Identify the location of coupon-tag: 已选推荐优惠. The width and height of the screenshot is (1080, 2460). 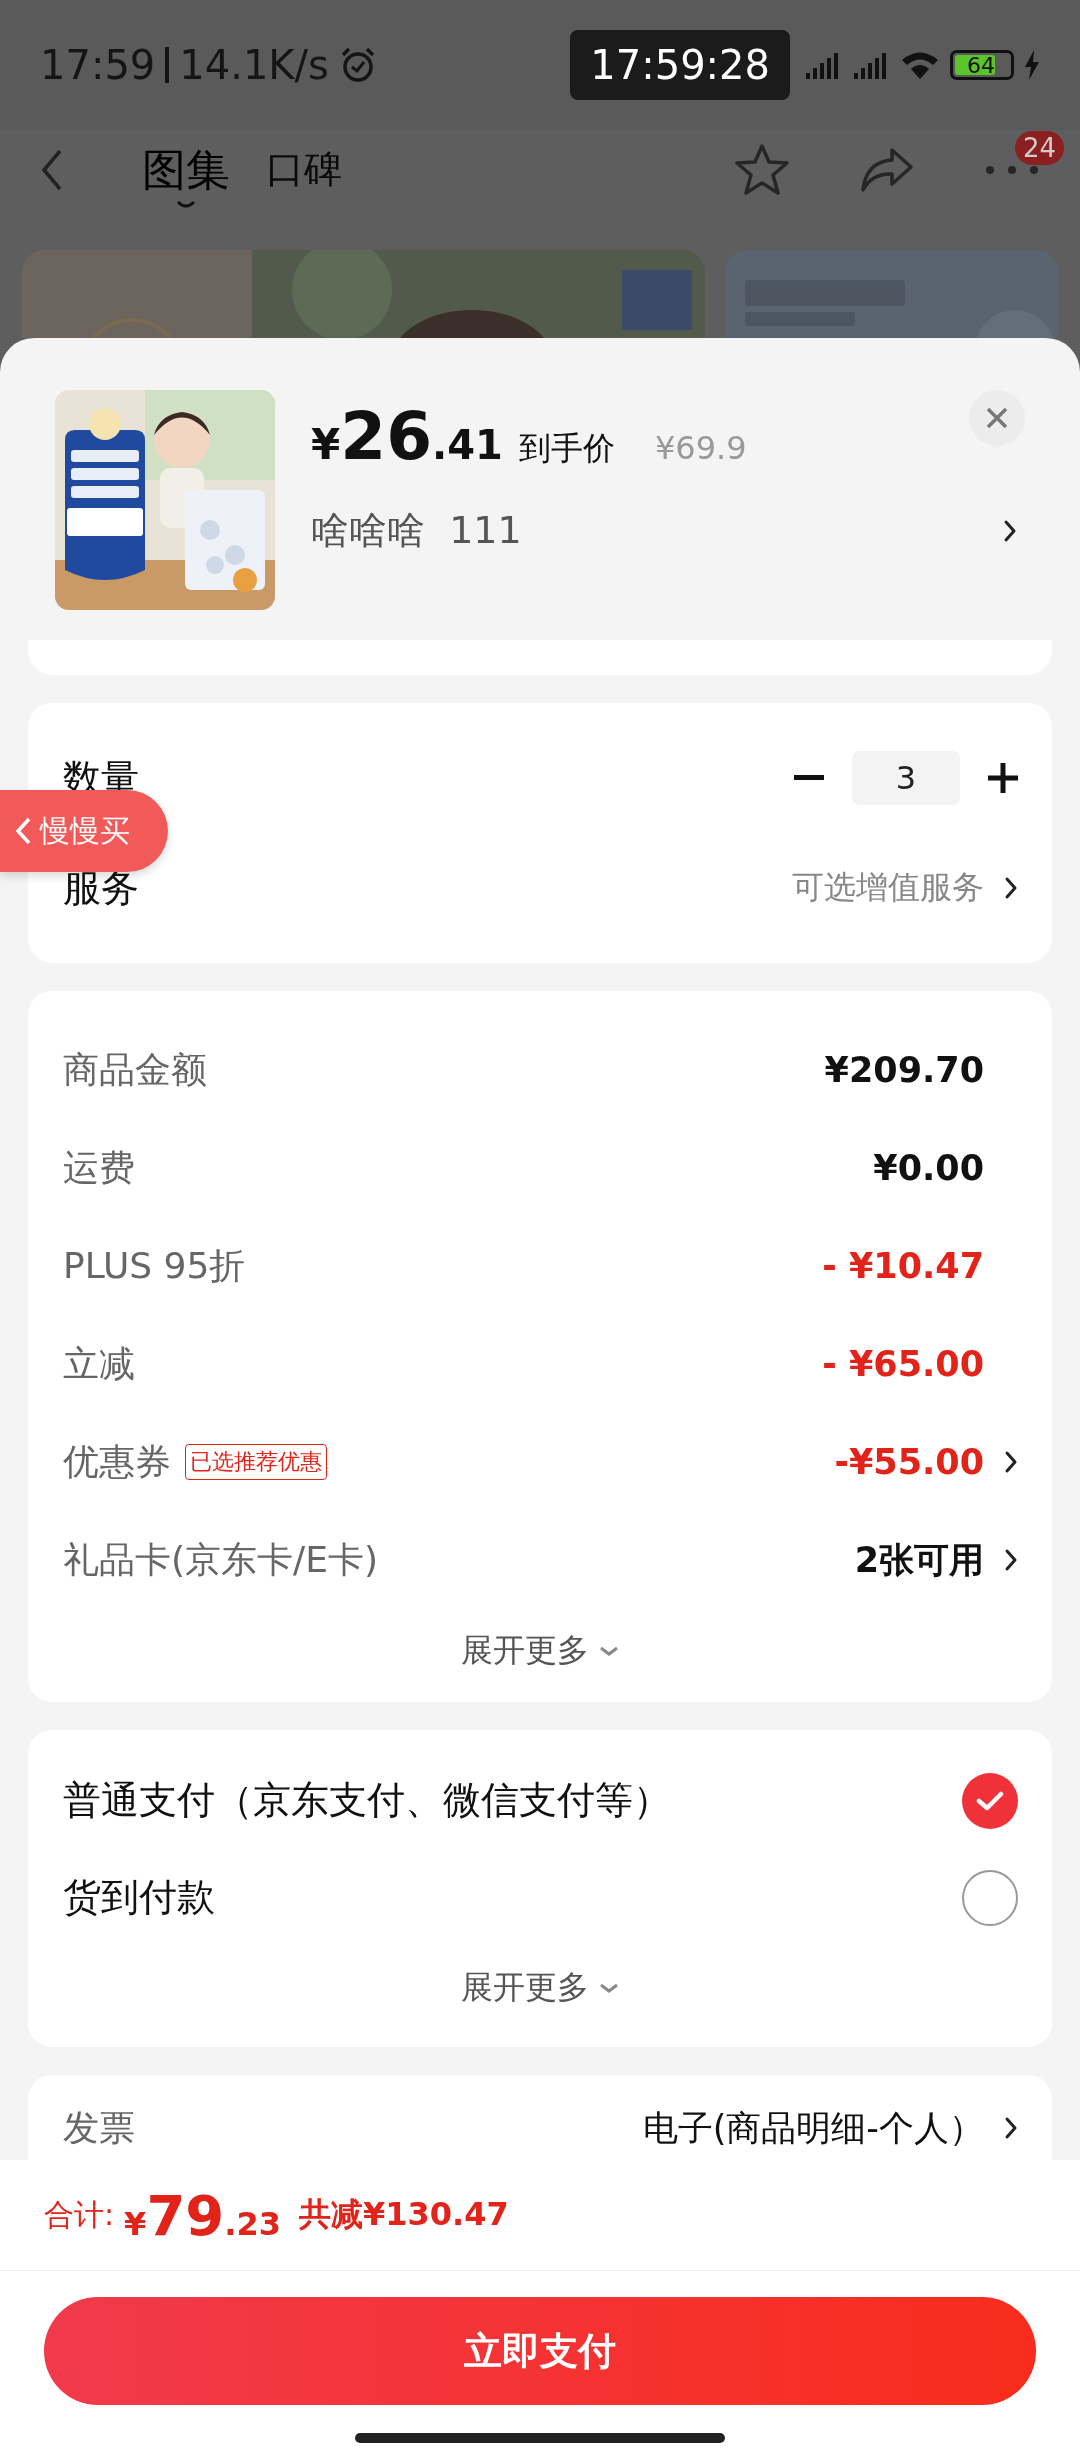
(256, 1462).